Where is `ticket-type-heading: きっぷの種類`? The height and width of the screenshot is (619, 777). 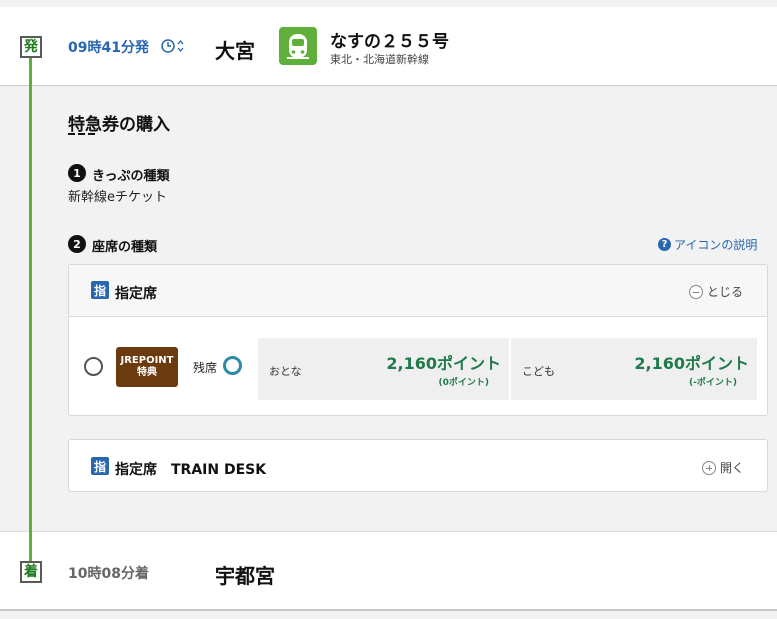
ticket-type-heading: きっぷの種類 is located at coordinates (131, 176).